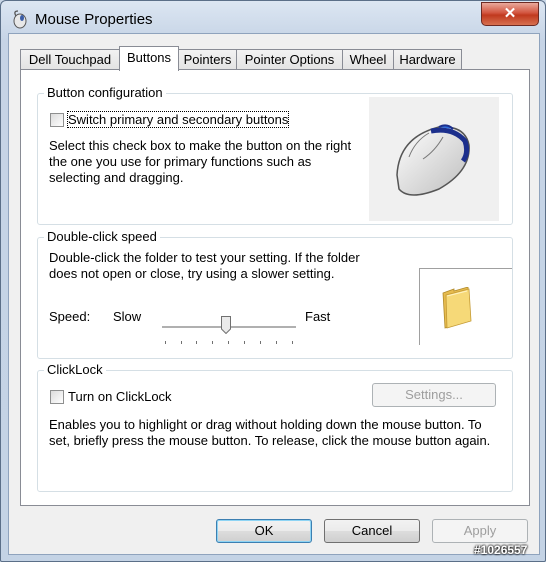 This screenshot has height=562, width=546. I want to click on double-click-speed-title: Double-click speed, so click(102, 236).